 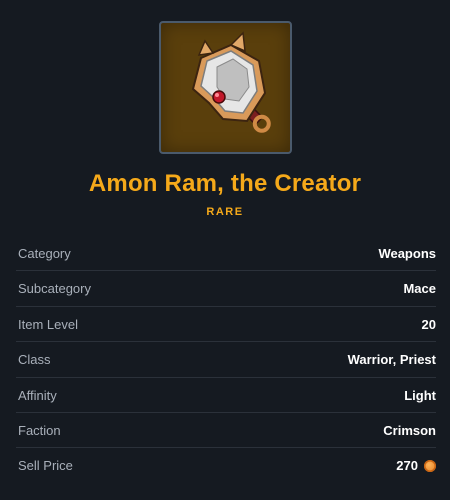 What do you see at coordinates (226, 395) in the screenshot?
I see `stat-row-affinity: Affinity Light` at bounding box center [226, 395].